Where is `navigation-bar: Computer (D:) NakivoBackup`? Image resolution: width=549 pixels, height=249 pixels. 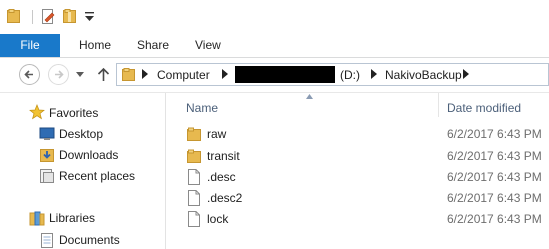 navigation-bar: Computer (D:) NakivoBackup is located at coordinates (274, 75).